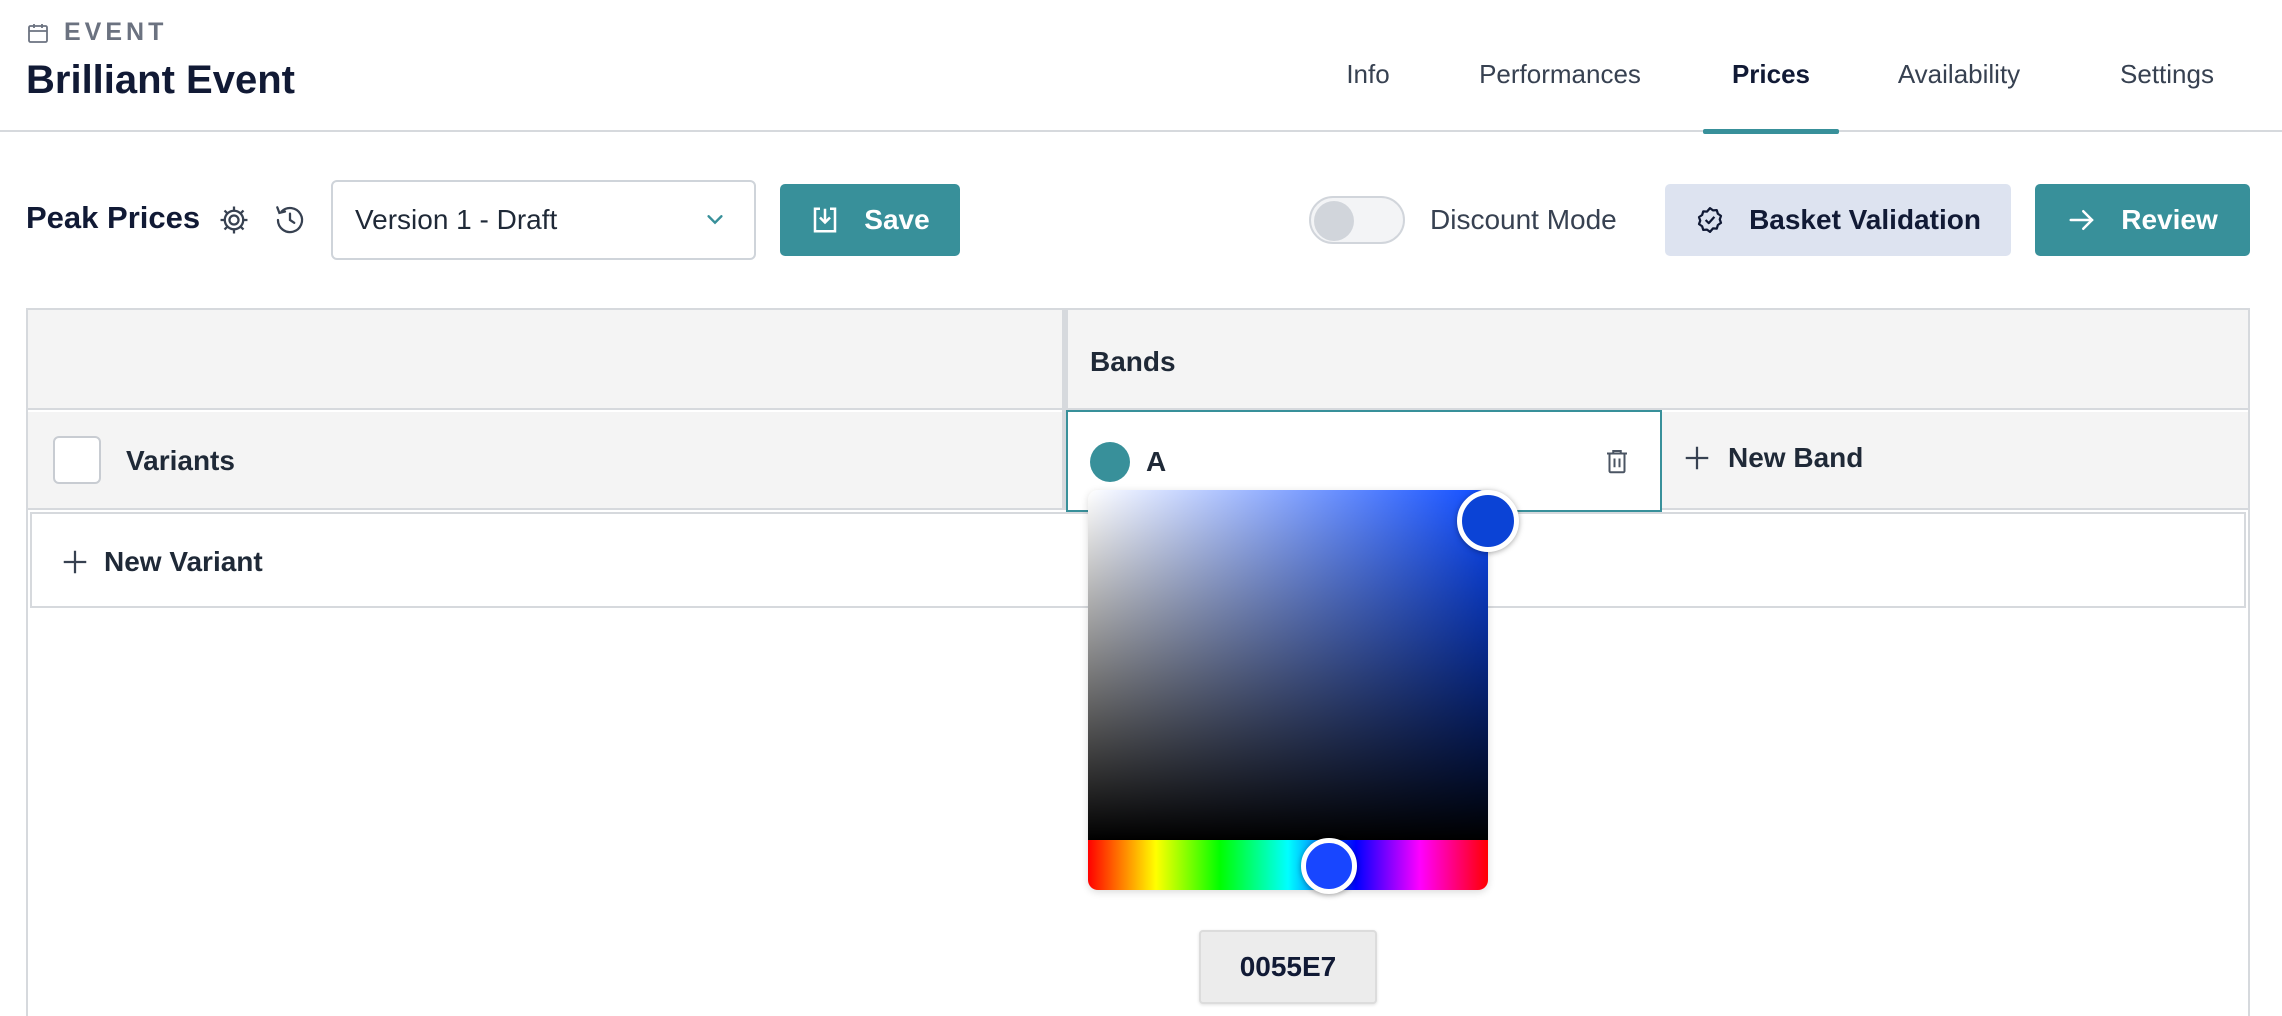  Describe the element at coordinates (1771, 67) in the screenshot. I see `tab-prices: Prices` at that location.